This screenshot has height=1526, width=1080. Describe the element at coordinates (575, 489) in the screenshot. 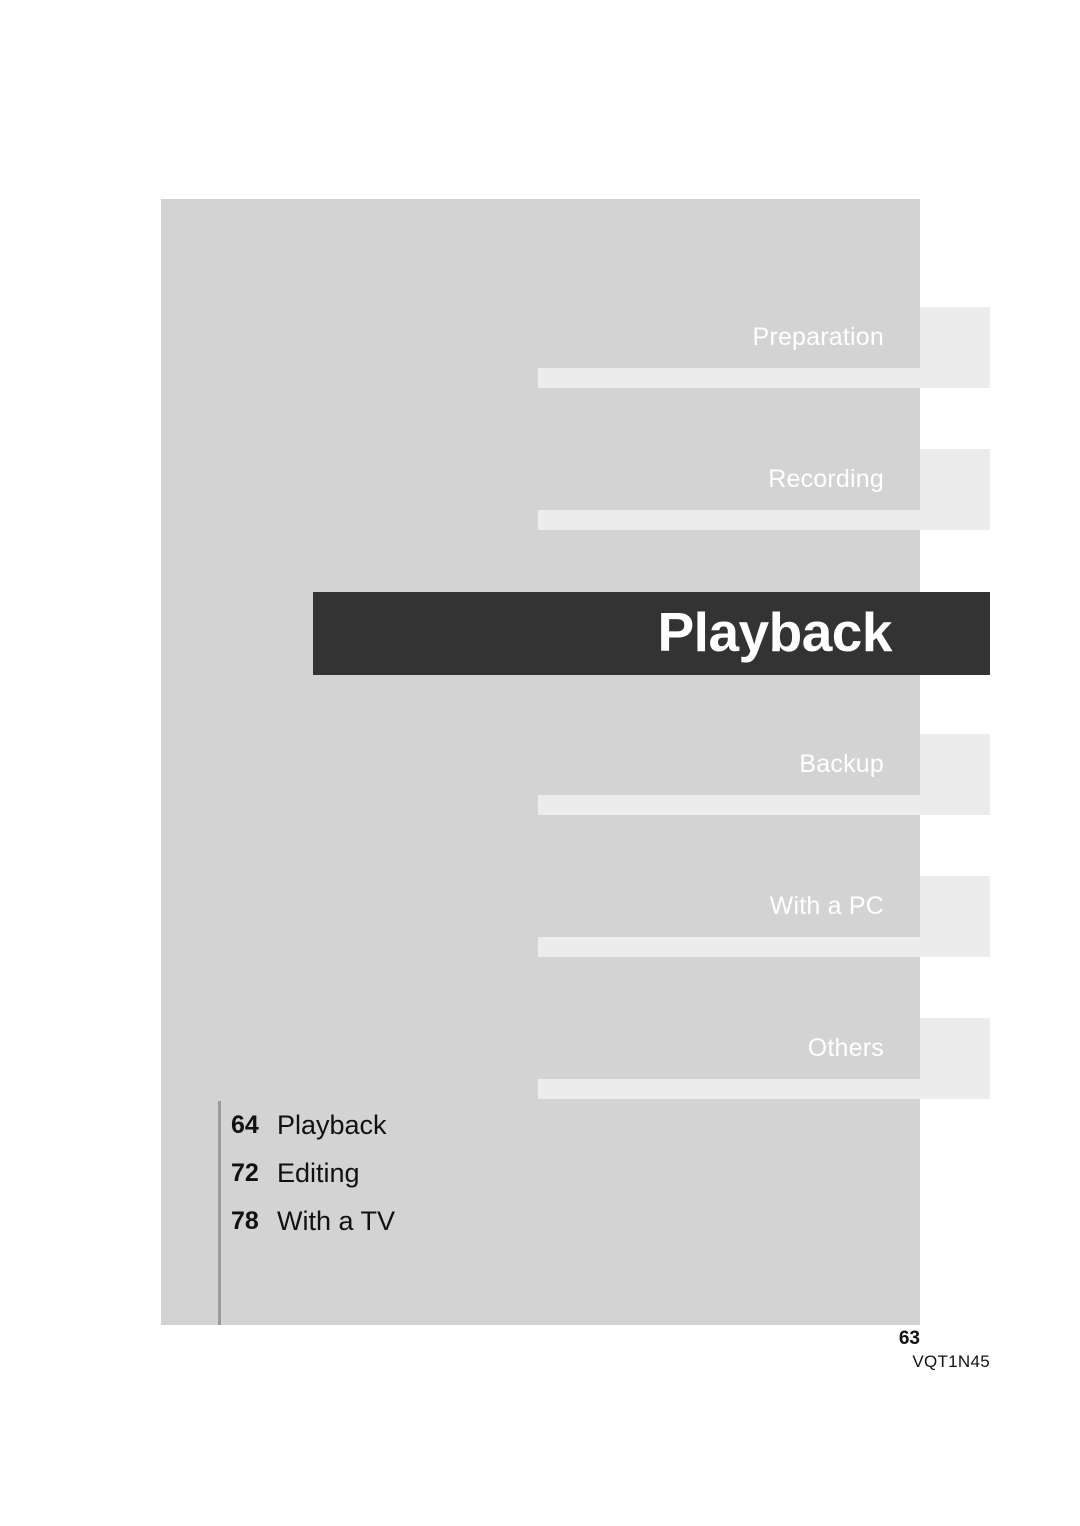

I see `section-tab-recording: Recording` at that location.